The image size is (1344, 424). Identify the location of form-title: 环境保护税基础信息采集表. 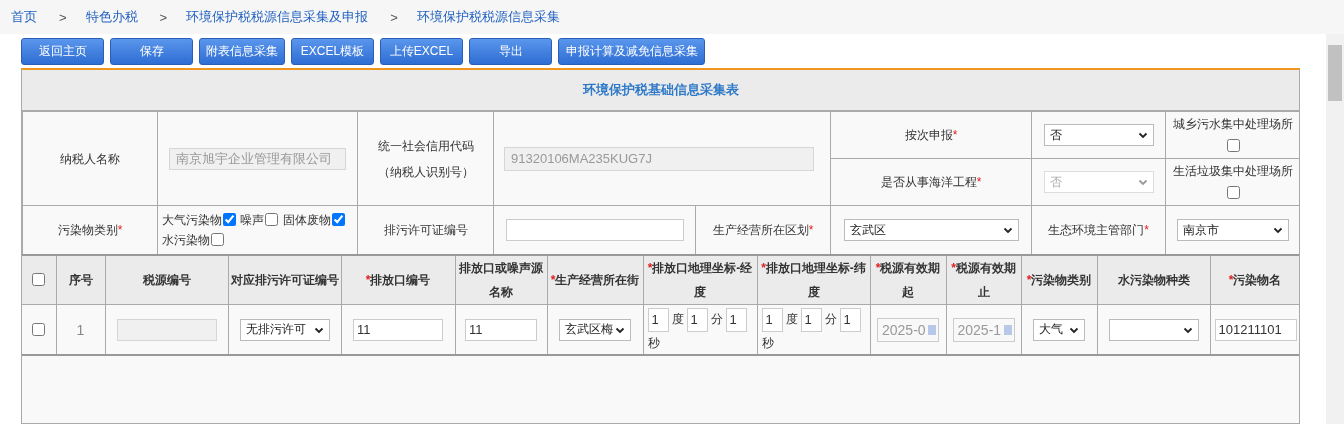
(660, 90).